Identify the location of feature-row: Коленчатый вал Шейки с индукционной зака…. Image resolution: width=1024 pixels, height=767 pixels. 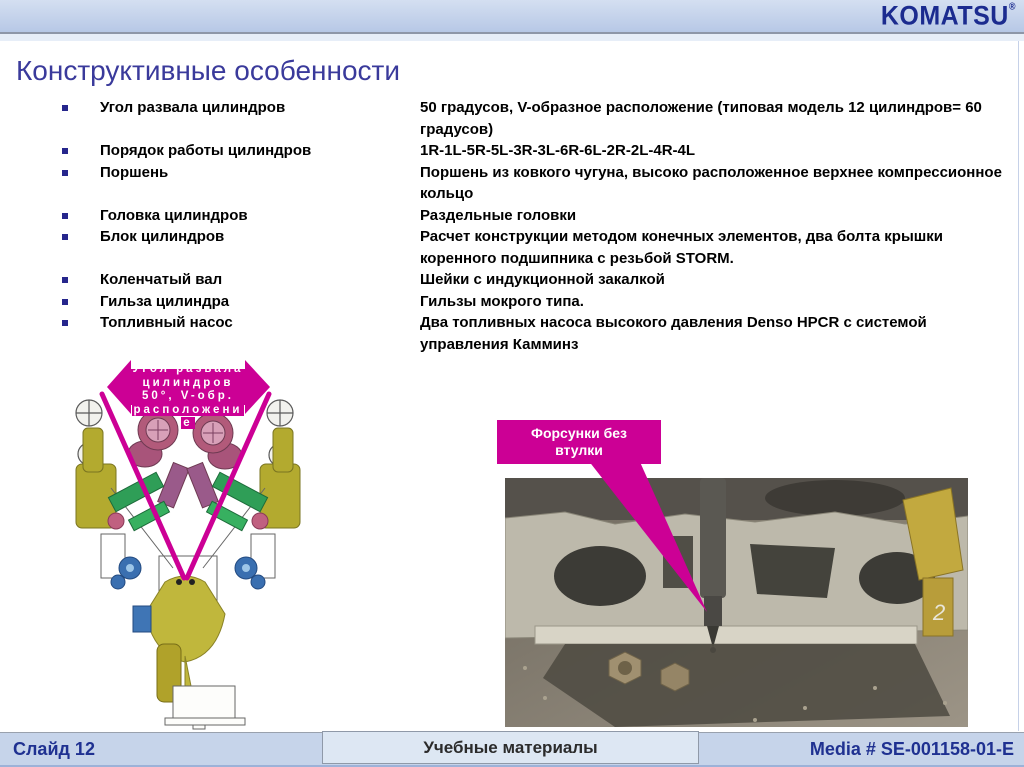
(538, 280).